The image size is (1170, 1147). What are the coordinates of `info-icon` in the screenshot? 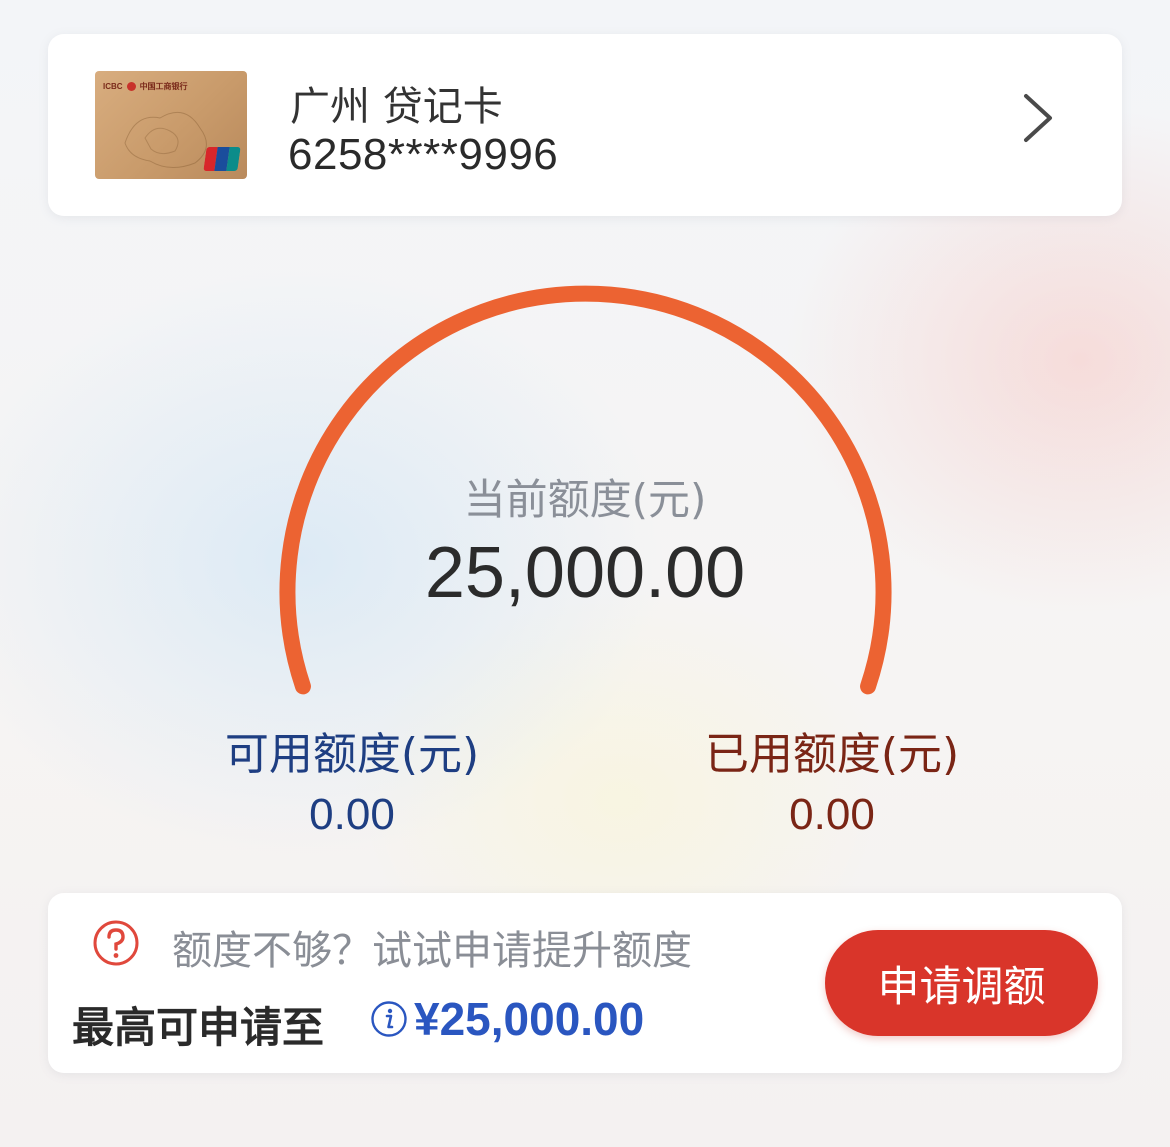 It's located at (389, 1019).